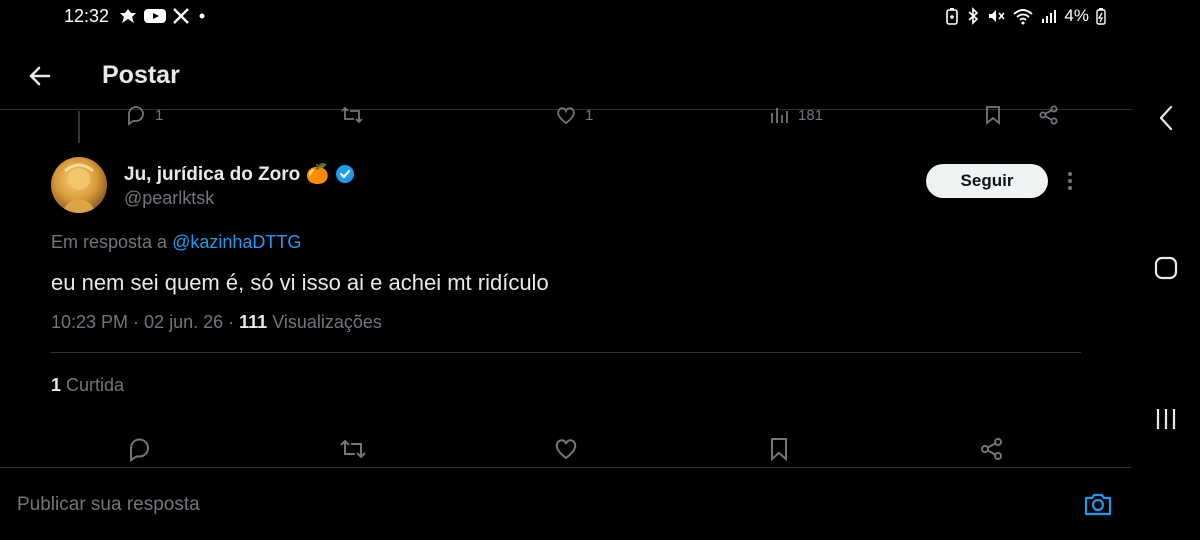 This screenshot has width=1200, height=540. I want to click on views-icon, so click(779, 115).